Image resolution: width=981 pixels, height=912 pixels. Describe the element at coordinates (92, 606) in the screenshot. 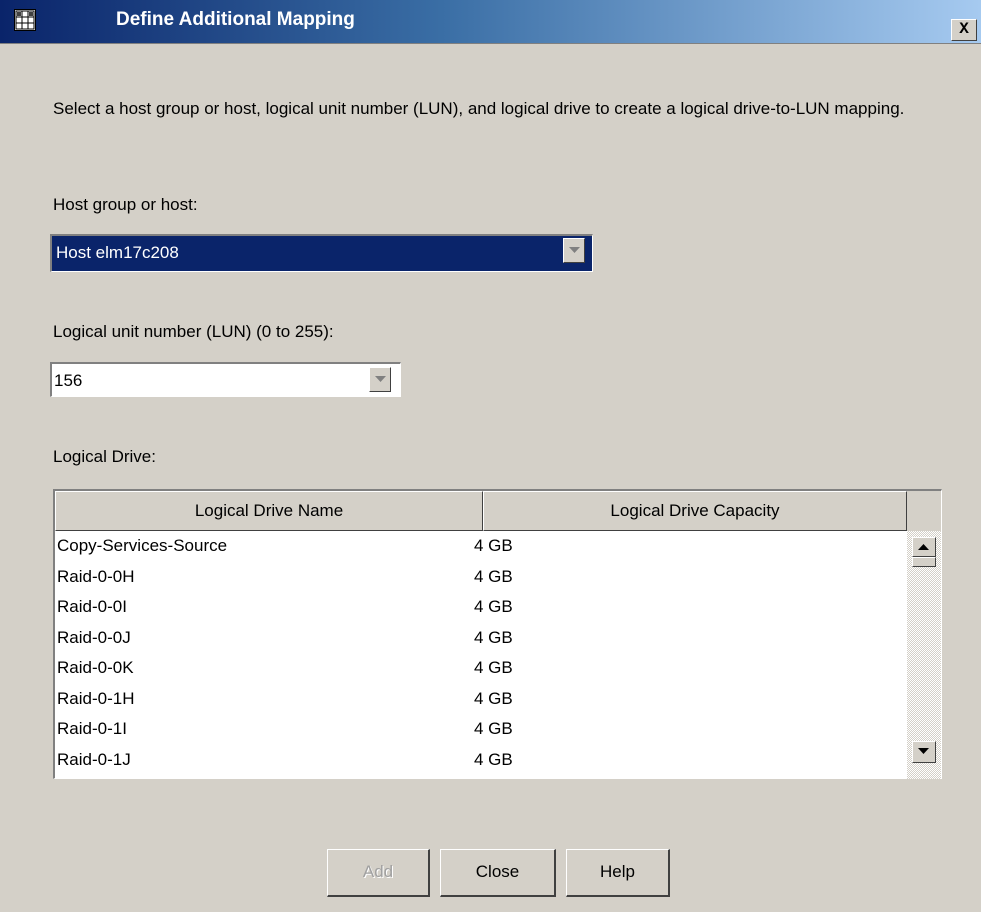

I see `drive-name-cell: Raid-0-0I` at that location.